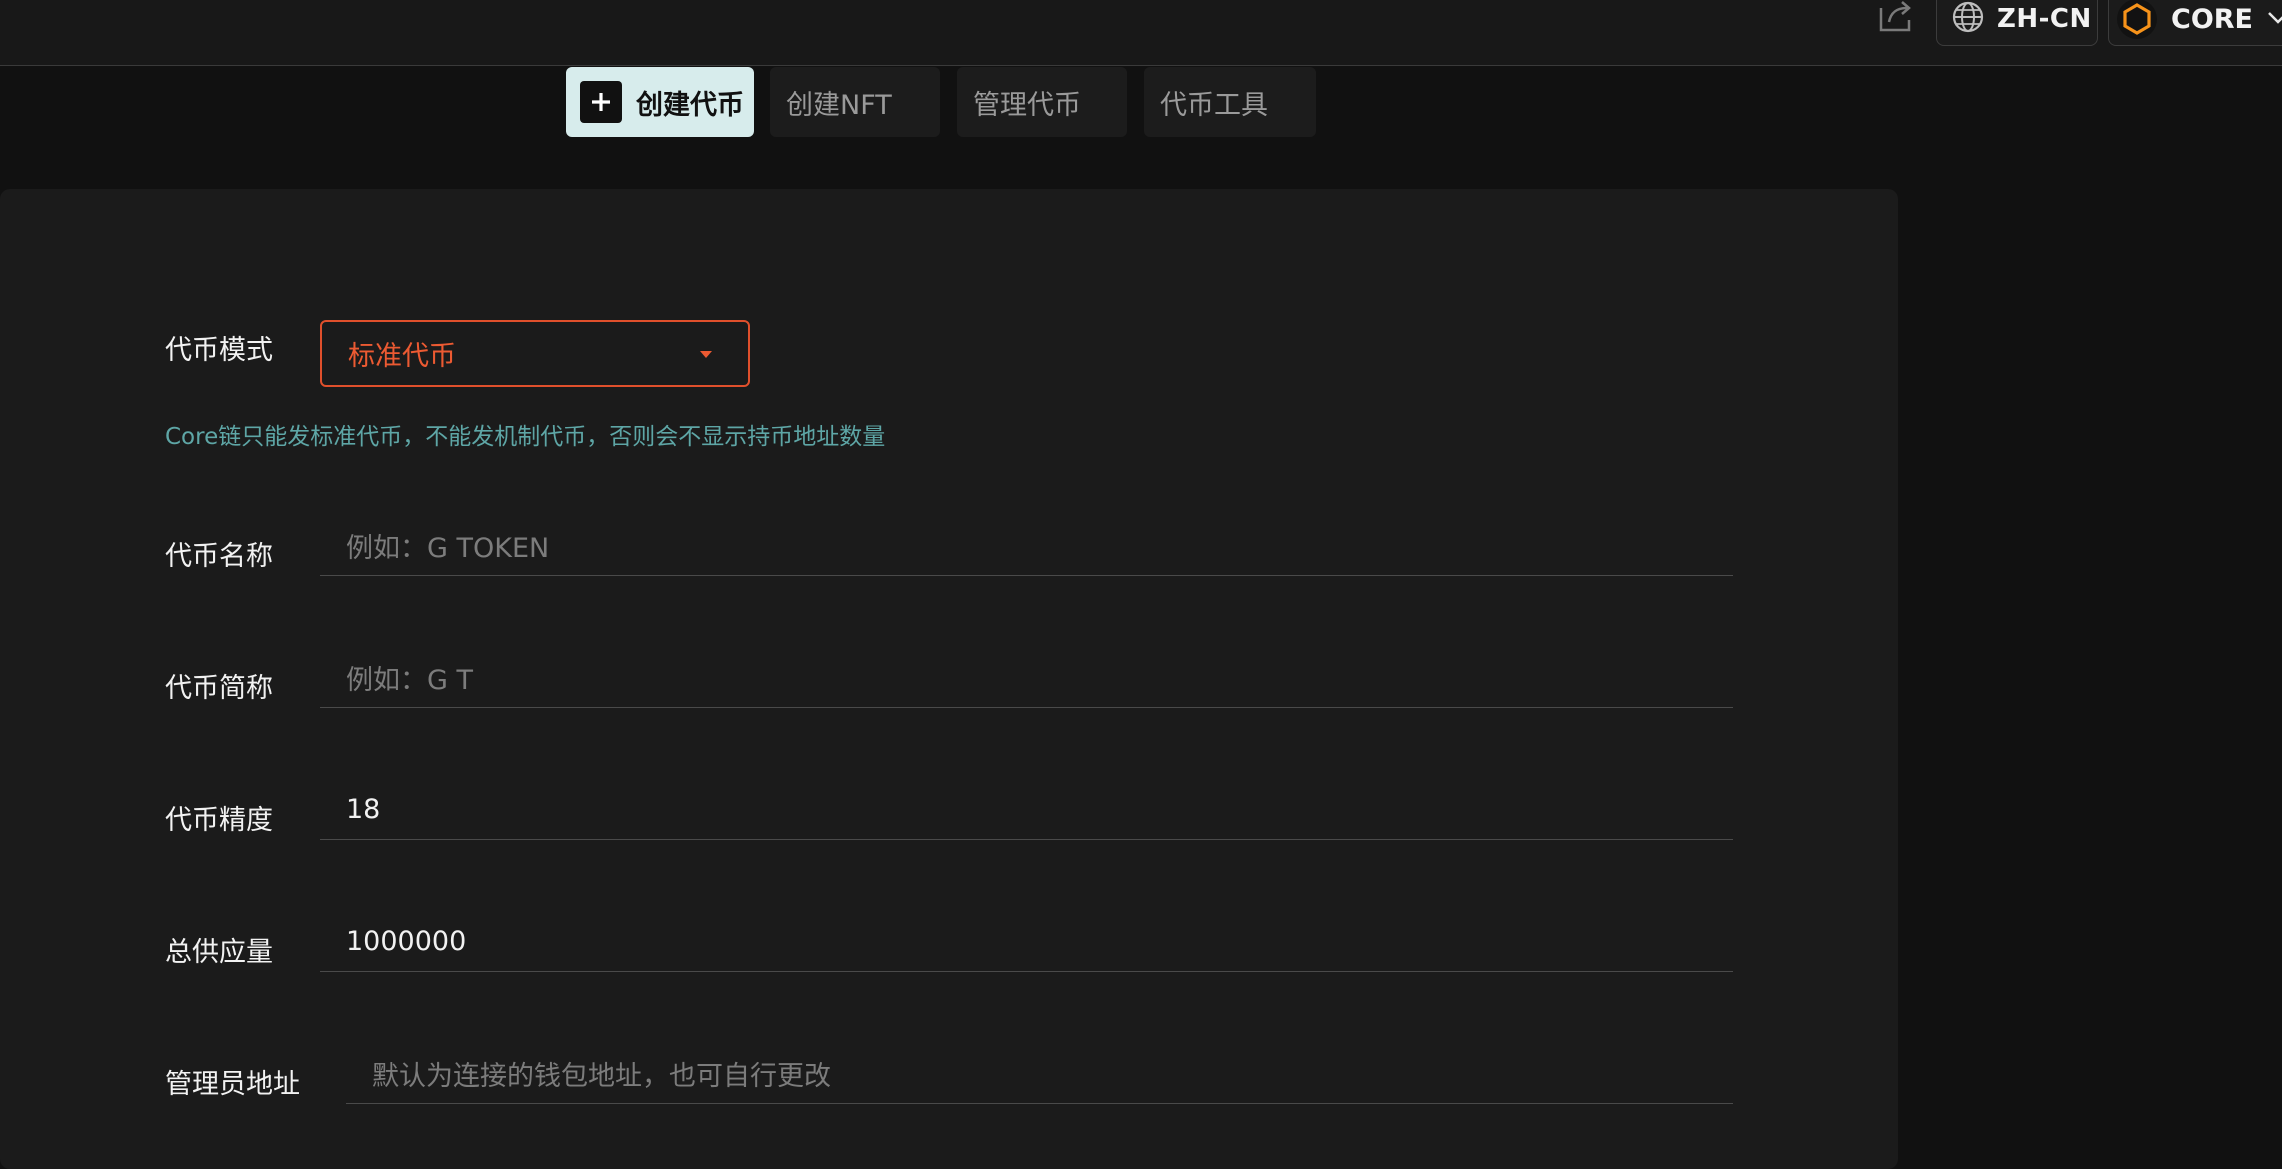 This screenshot has width=2282, height=1169. Describe the element at coordinates (1141, 33) in the screenshot. I see `top-bar: ZH-CN CORE` at that location.